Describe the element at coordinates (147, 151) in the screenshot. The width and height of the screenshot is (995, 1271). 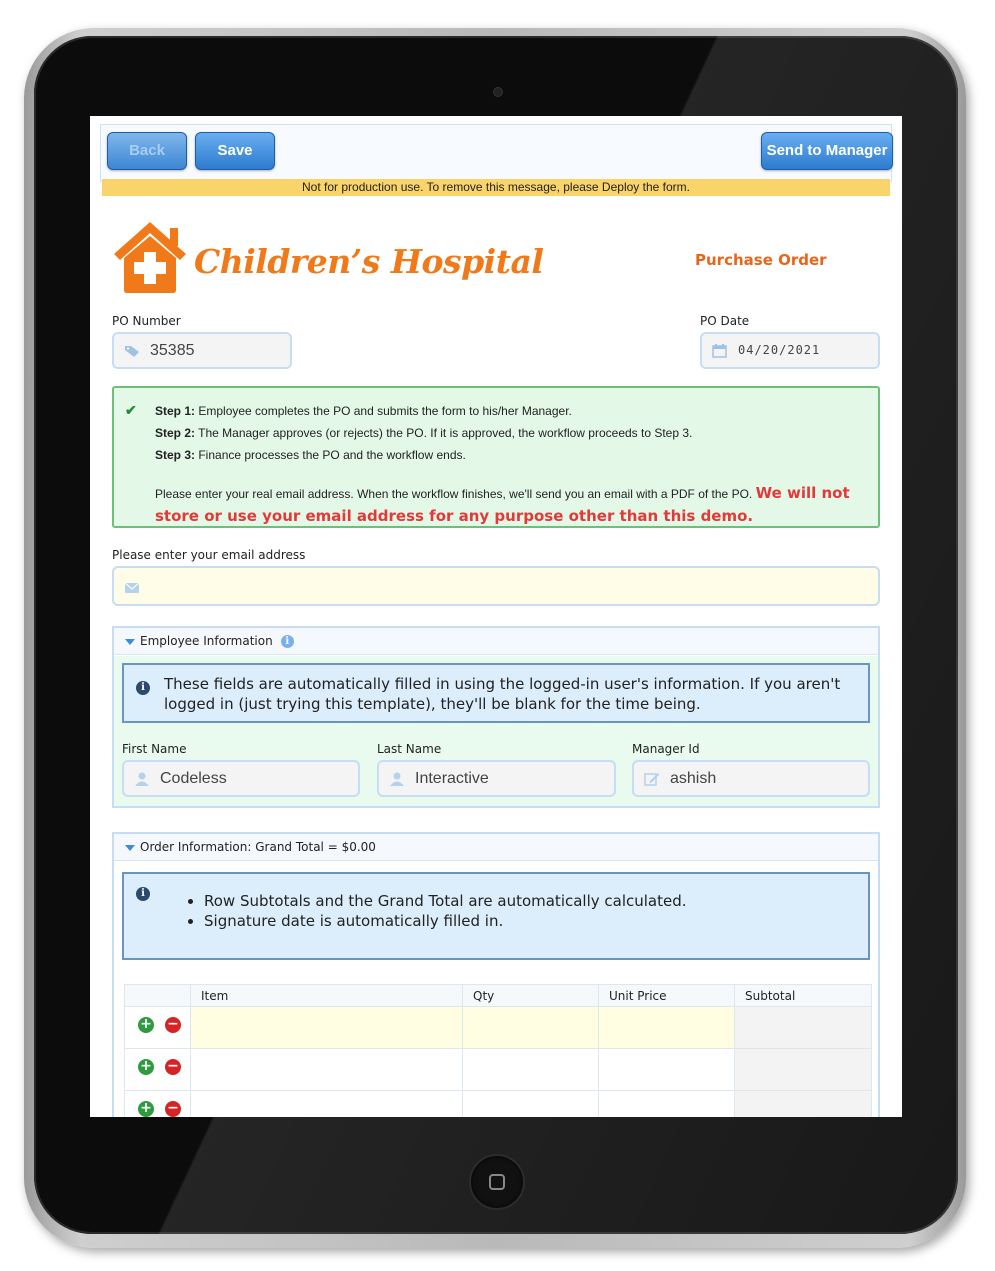
I see `back-button: Back` at that location.